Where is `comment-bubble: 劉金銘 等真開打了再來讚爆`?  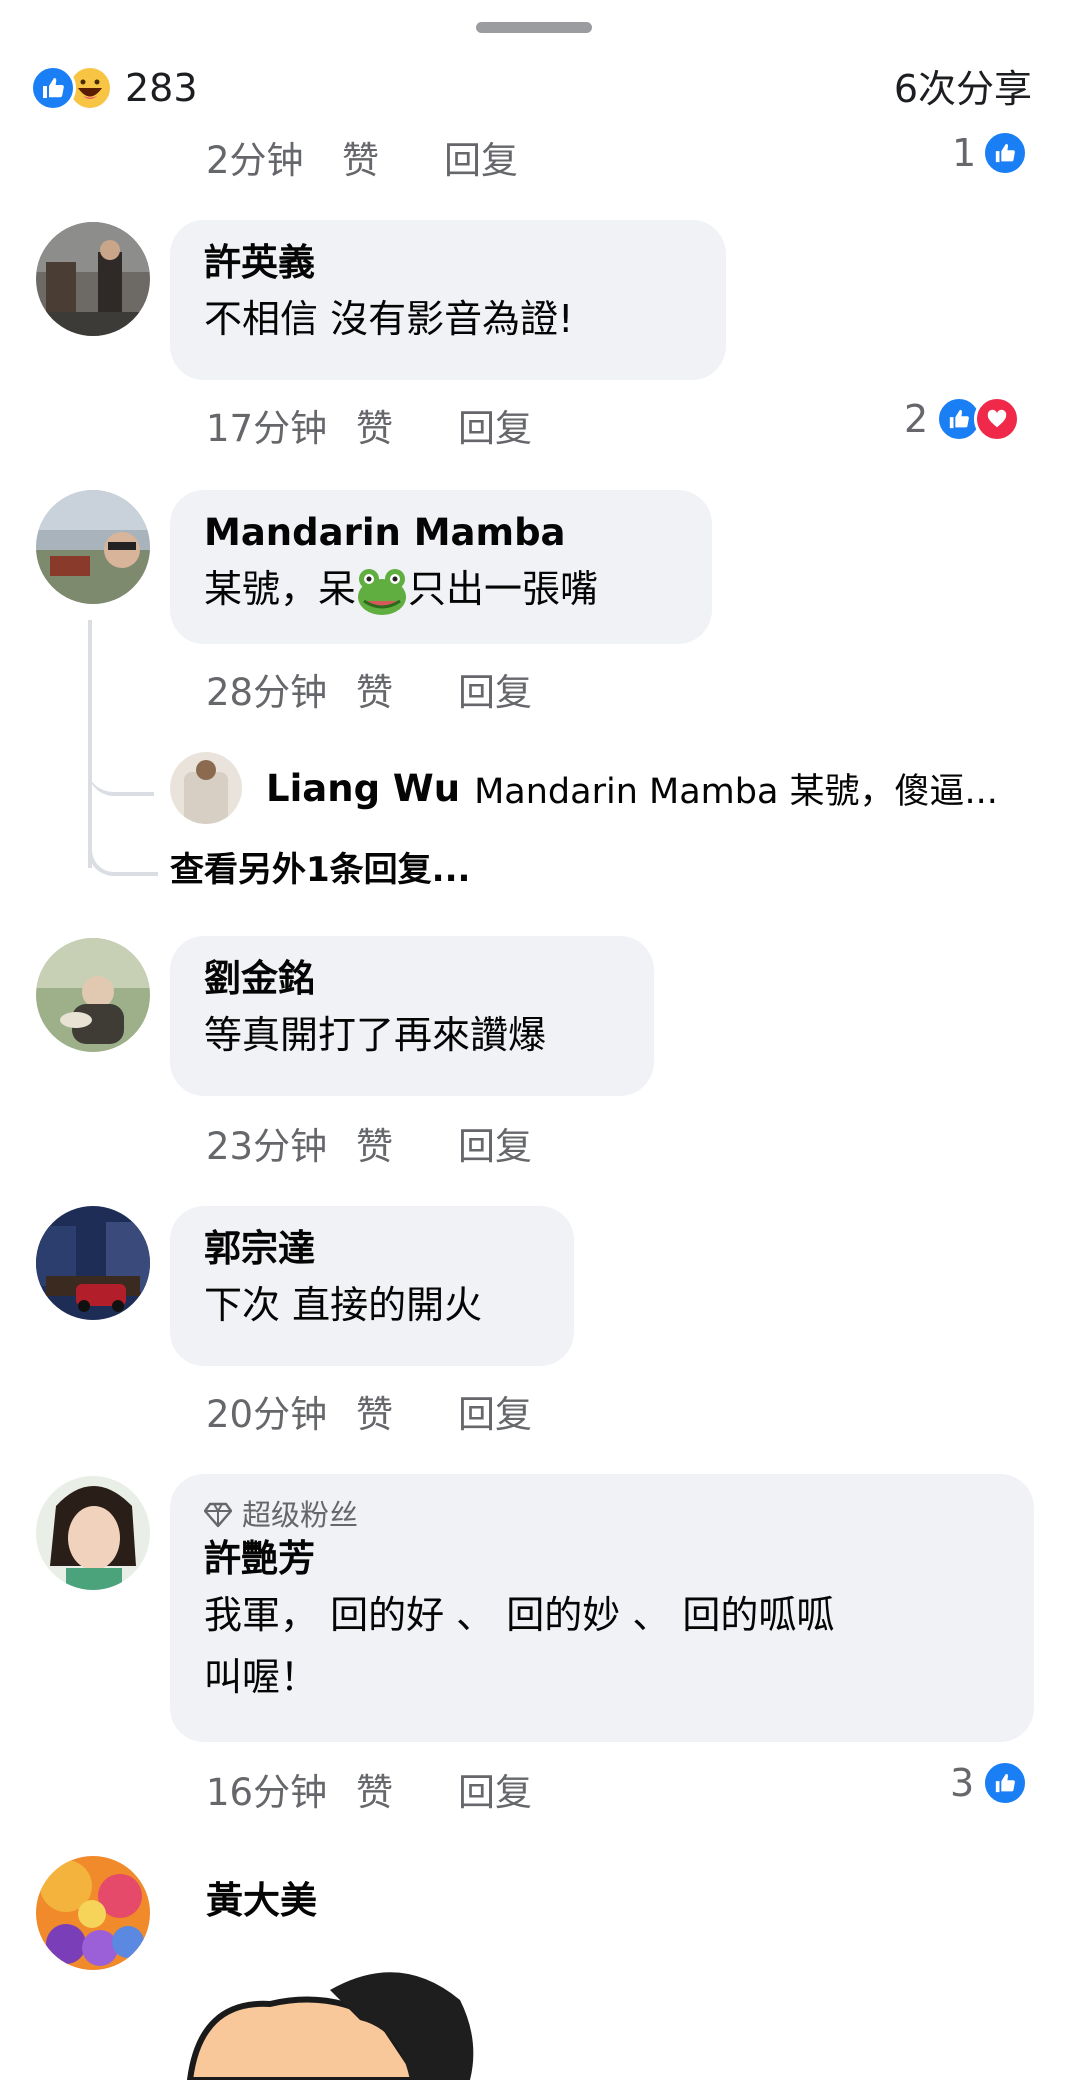
comment-bubble: 劉金銘 等真開打了再來讚爆 is located at coordinates (412, 1016).